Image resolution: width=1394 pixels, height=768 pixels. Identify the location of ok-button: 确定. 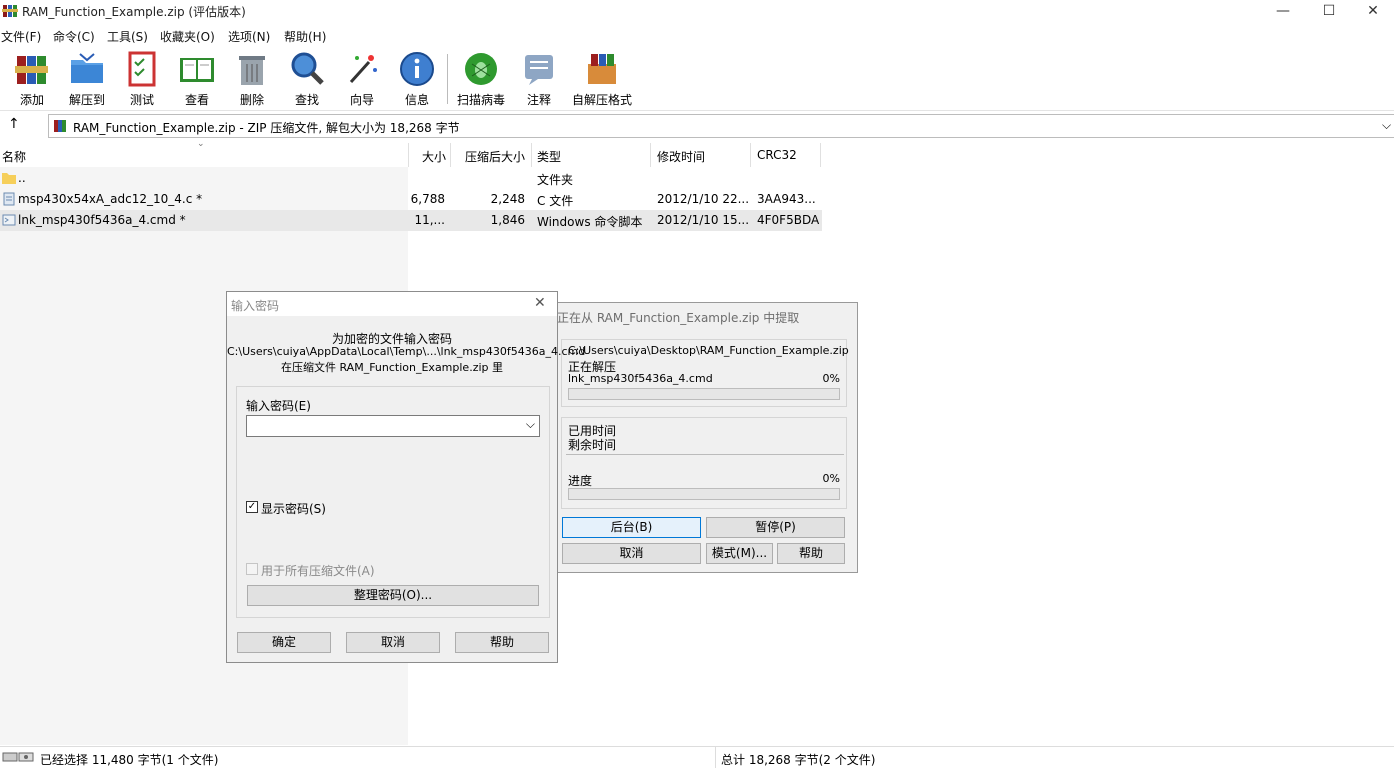
(284, 642).